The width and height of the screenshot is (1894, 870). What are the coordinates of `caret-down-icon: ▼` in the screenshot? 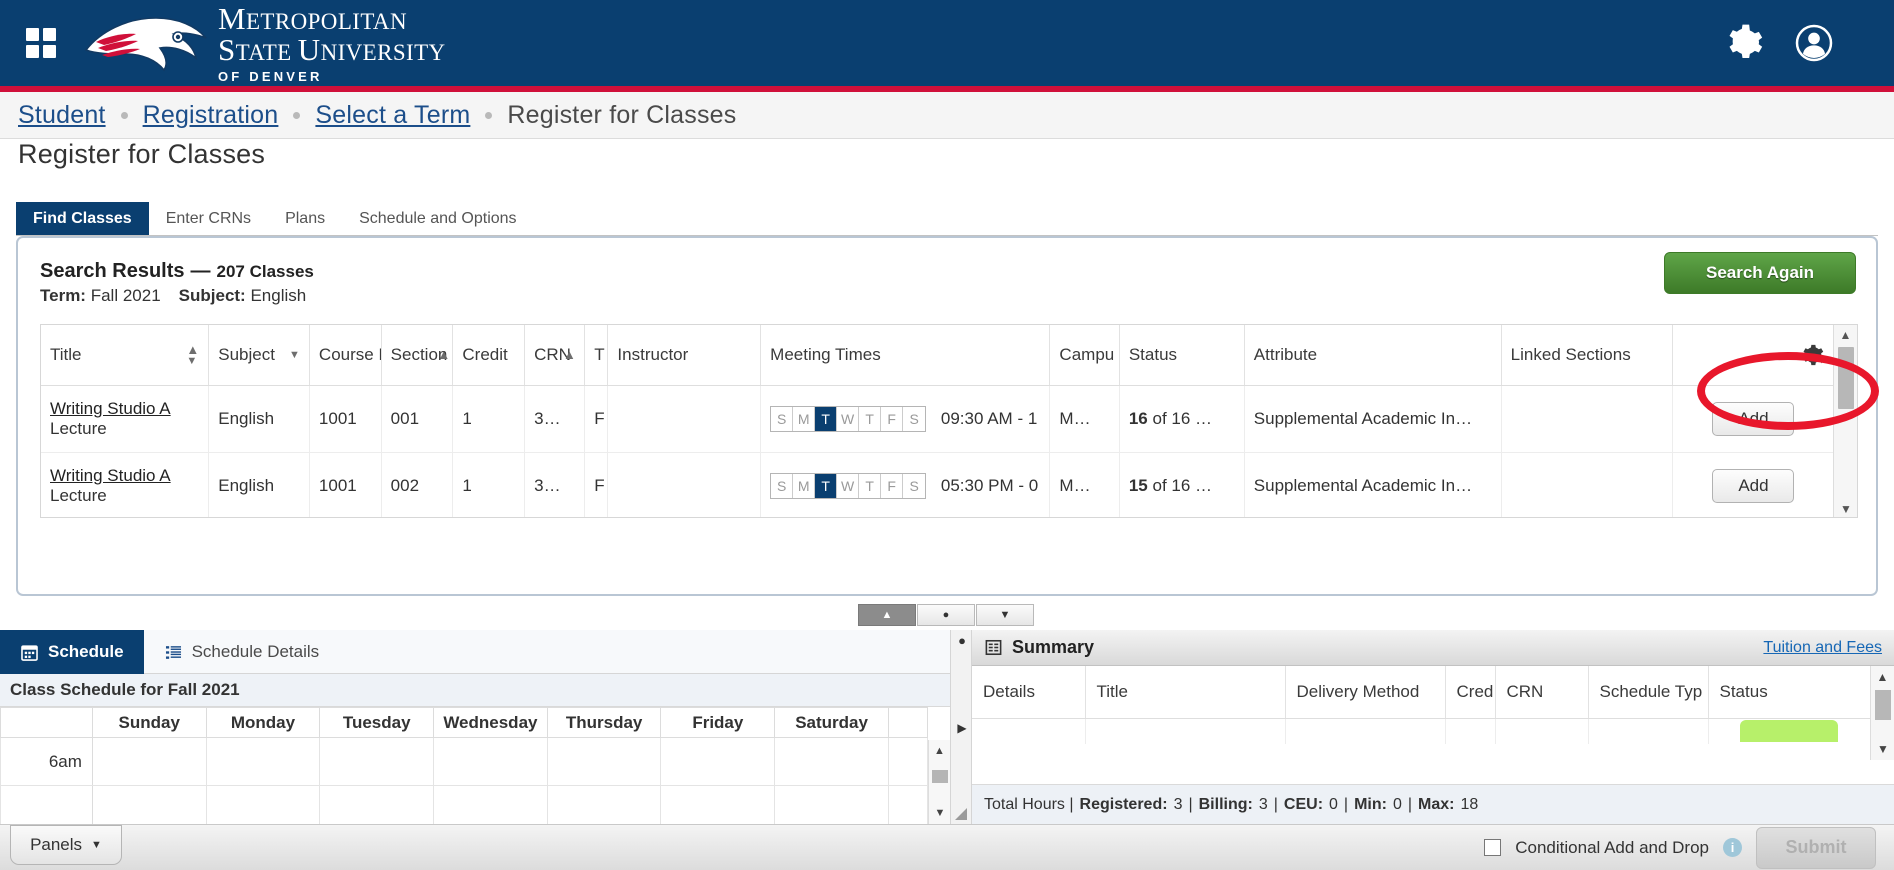 It's located at (96, 844).